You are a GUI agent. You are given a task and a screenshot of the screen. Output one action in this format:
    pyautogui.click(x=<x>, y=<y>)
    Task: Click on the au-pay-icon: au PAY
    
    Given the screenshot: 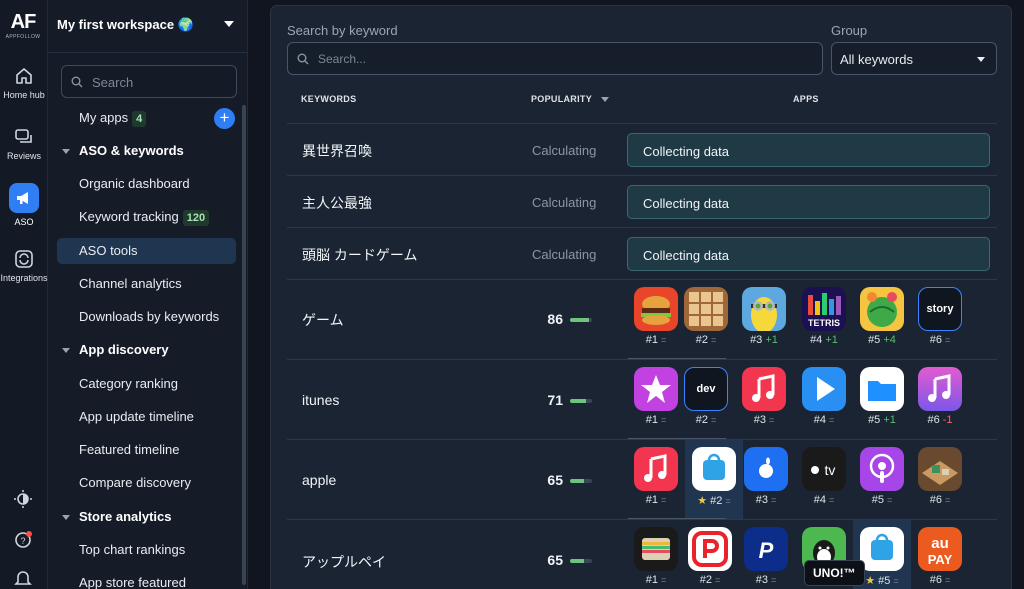 What is the action you would take?
    pyautogui.click(x=940, y=549)
    